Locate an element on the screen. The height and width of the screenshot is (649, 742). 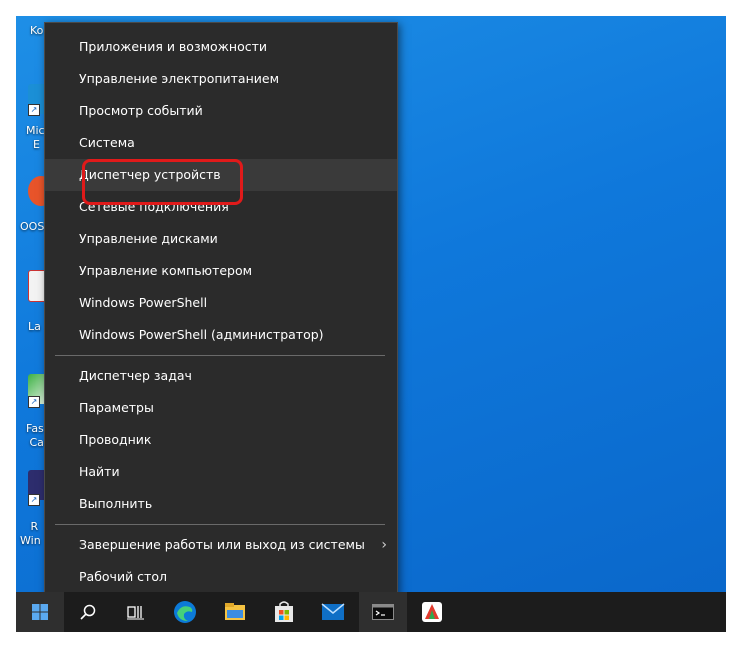
mail-button is located at coordinates (333, 612).